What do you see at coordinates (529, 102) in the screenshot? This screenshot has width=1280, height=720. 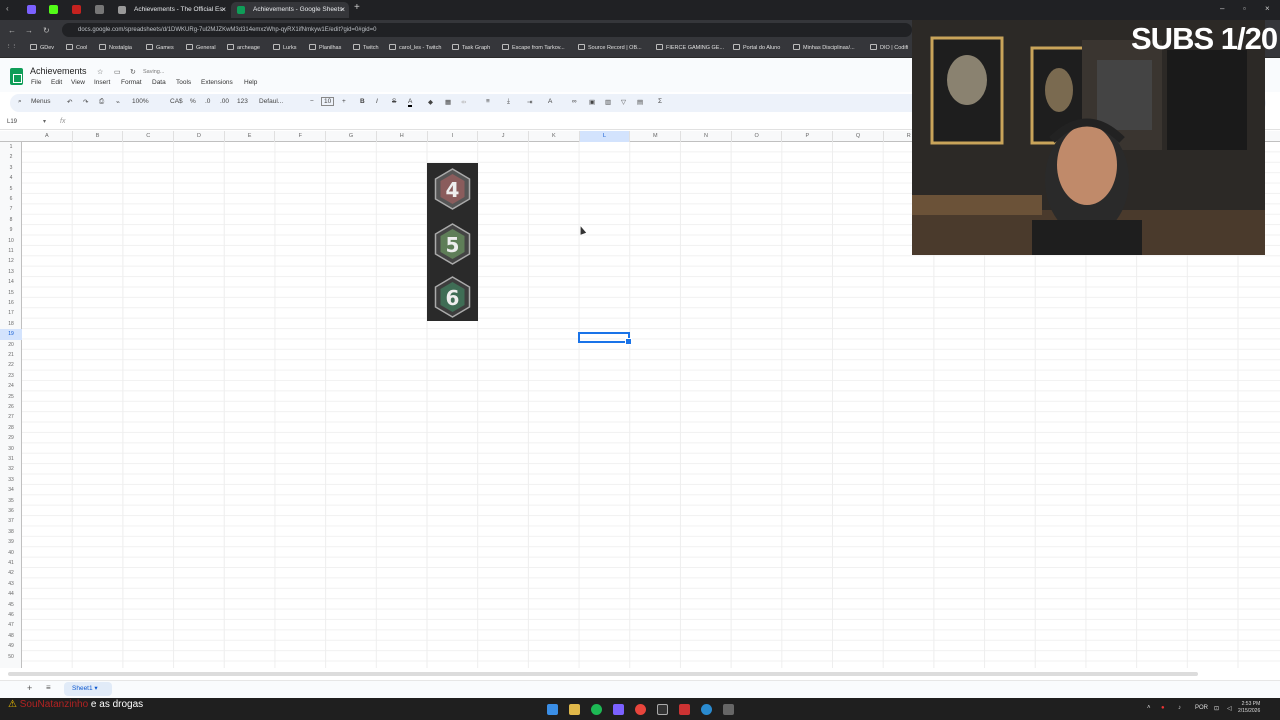 I see `text-wrap-icon: ⇥` at bounding box center [529, 102].